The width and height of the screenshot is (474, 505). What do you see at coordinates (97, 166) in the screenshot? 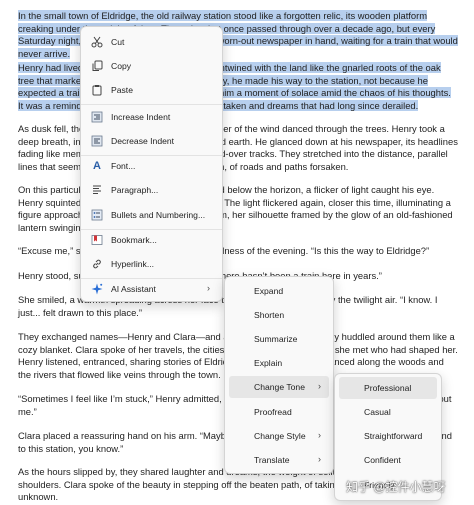
I see `font-icon: A` at bounding box center [97, 166].